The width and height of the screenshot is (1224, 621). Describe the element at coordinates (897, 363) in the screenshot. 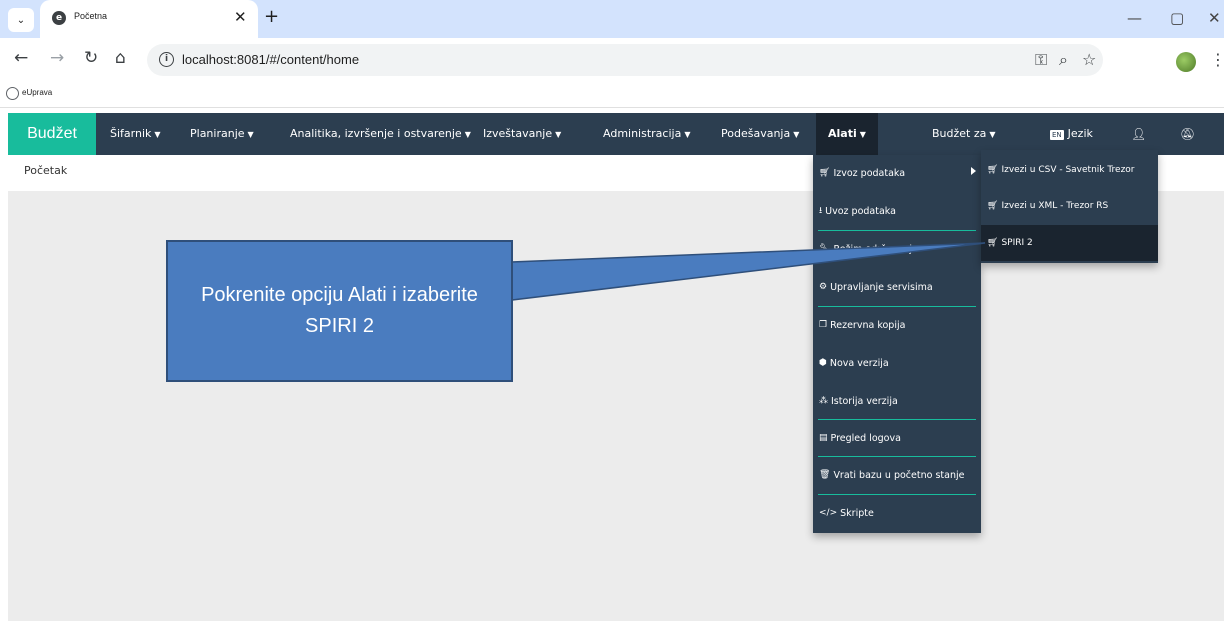

I see `menu-item-nova-verzija: ⬢ Nova verzija` at that location.